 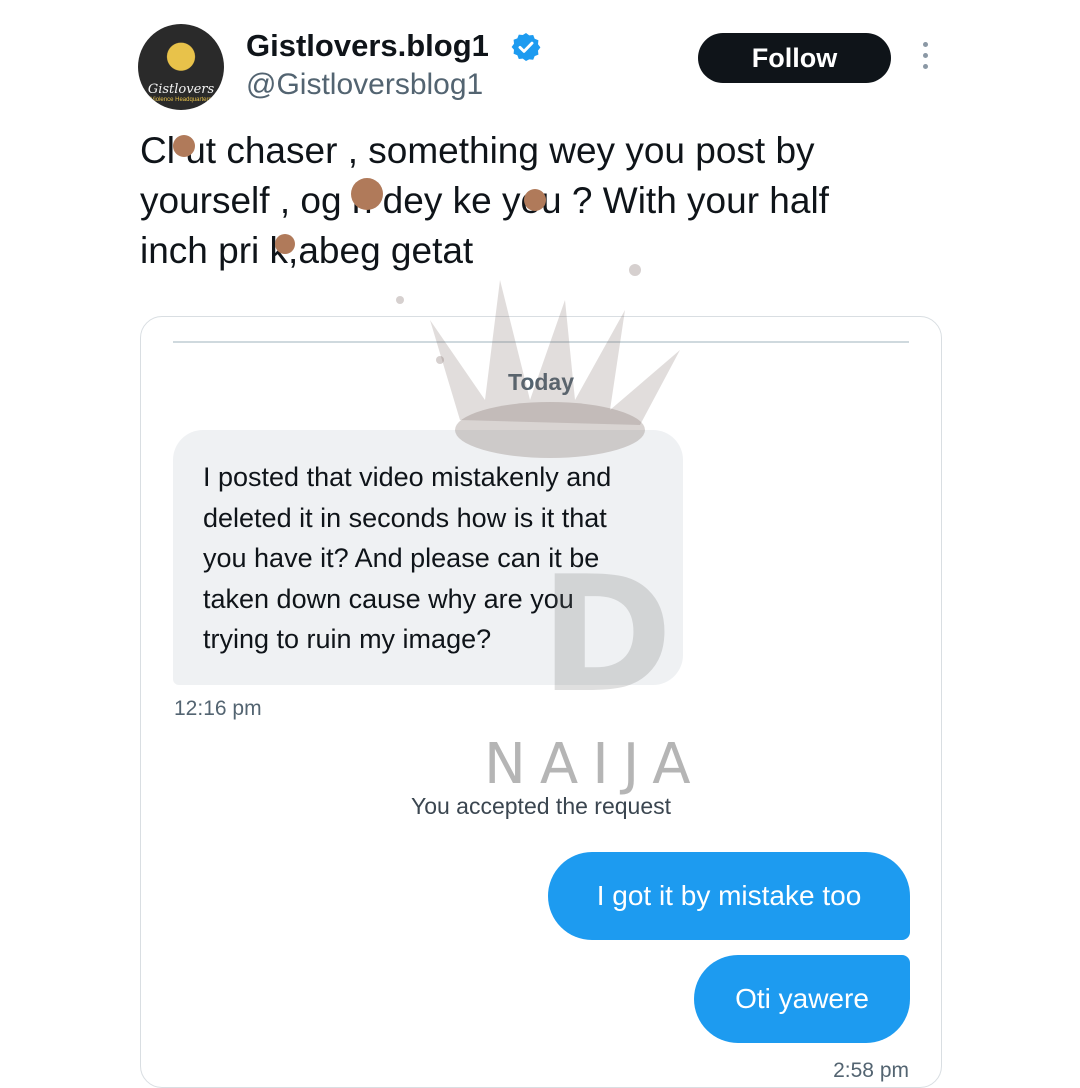 What do you see at coordinates (541, 806) in the screenshot?
I see `system-message: You accepted the request` at bounding box center [541, 806].